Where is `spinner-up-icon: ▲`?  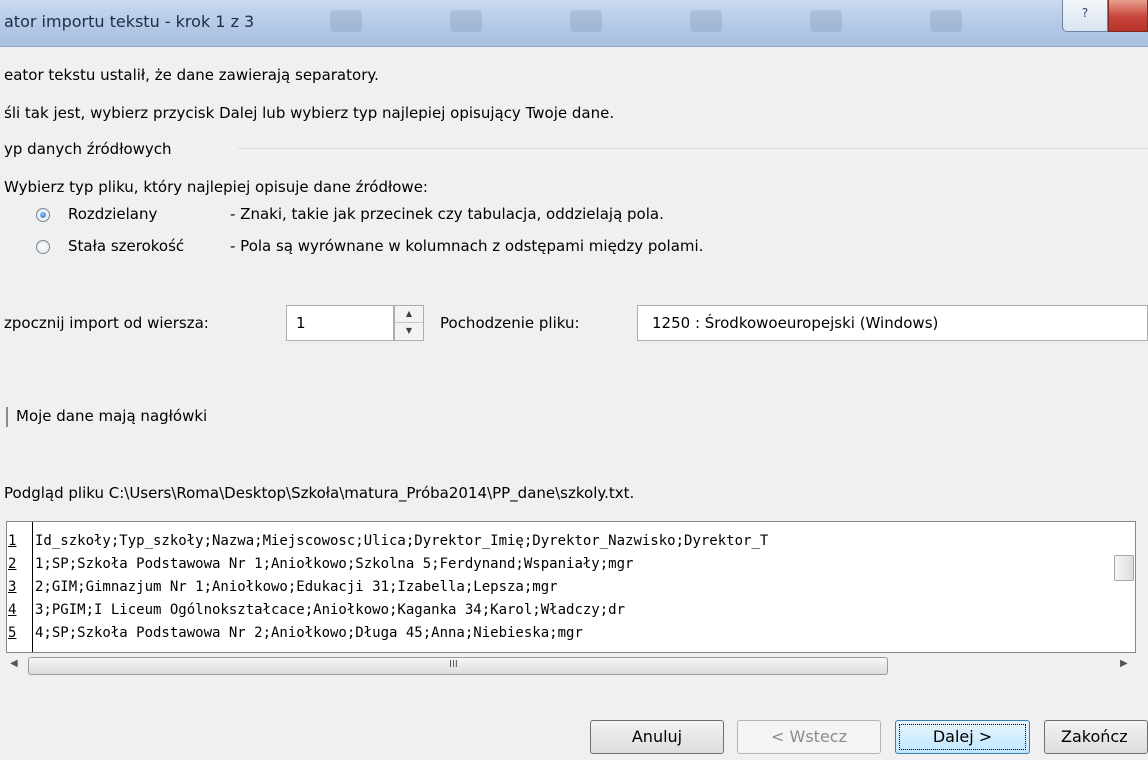 spinner-up-icon: ▲ is located at coordinates (409, 314).